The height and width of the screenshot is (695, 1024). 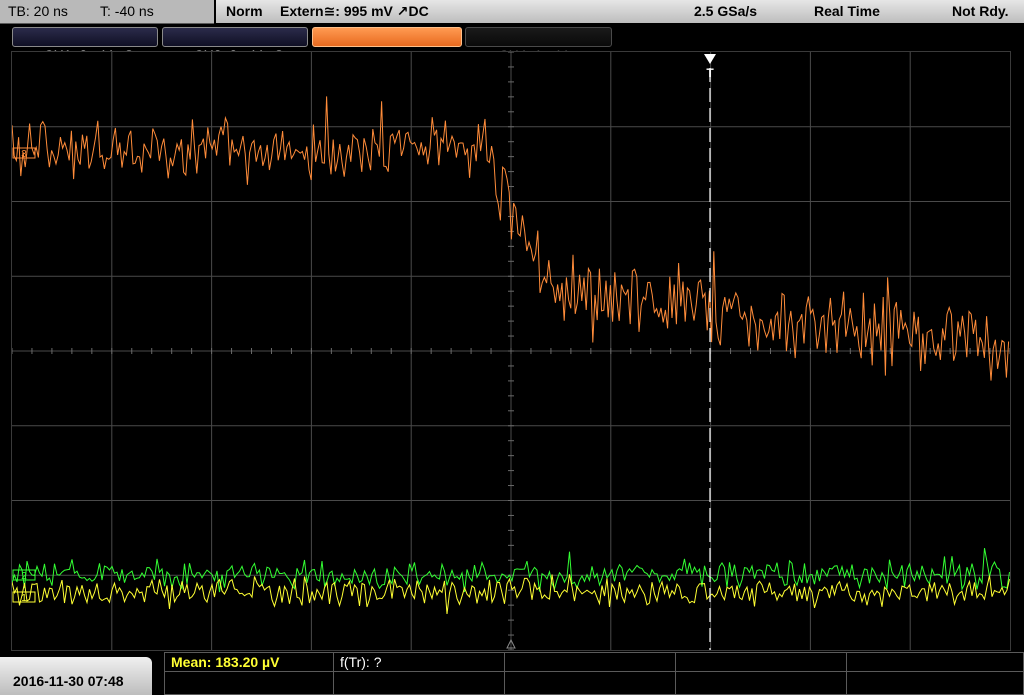 What do you see at coordinates (980, 11) in the screenshot?
I see `trigger-status: Not Rdy.` at bounding box center [980, 11].